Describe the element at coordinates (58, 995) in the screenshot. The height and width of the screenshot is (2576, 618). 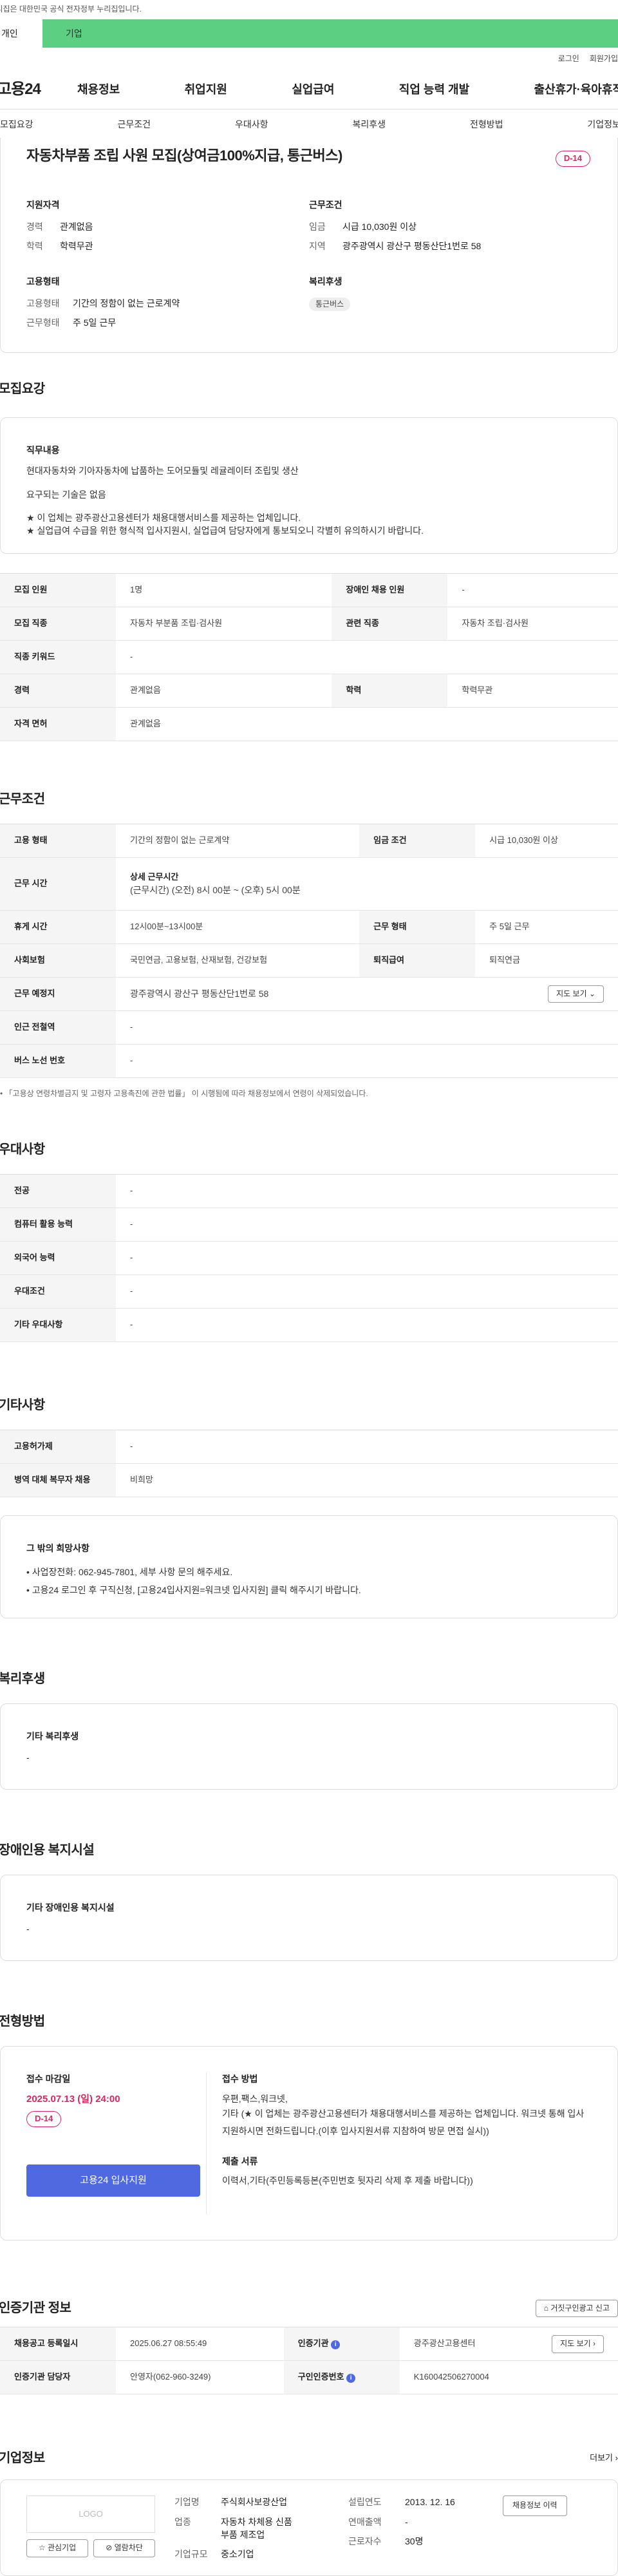
I see `row-header: 근무 예정지` at that location.